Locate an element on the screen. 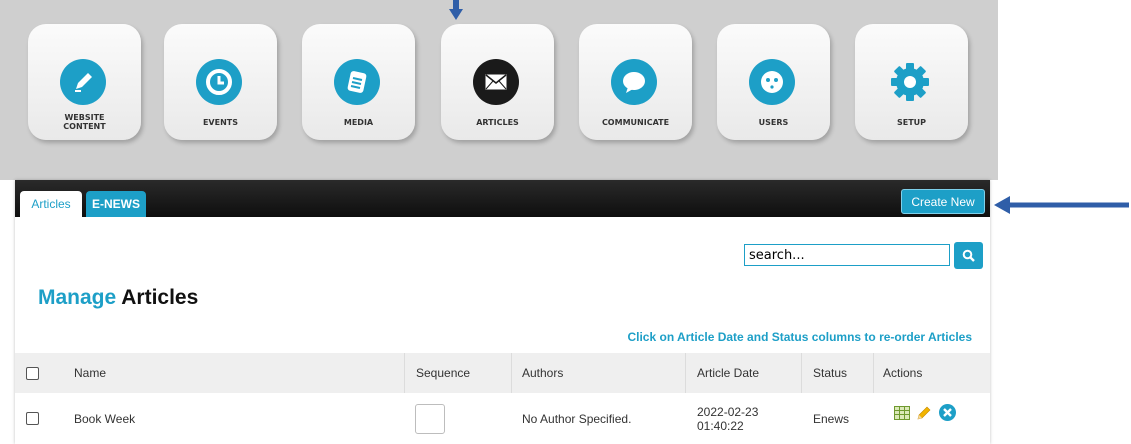 This screenshot has height=444, width=1131. row-actions is located at coordinates (928, 412).